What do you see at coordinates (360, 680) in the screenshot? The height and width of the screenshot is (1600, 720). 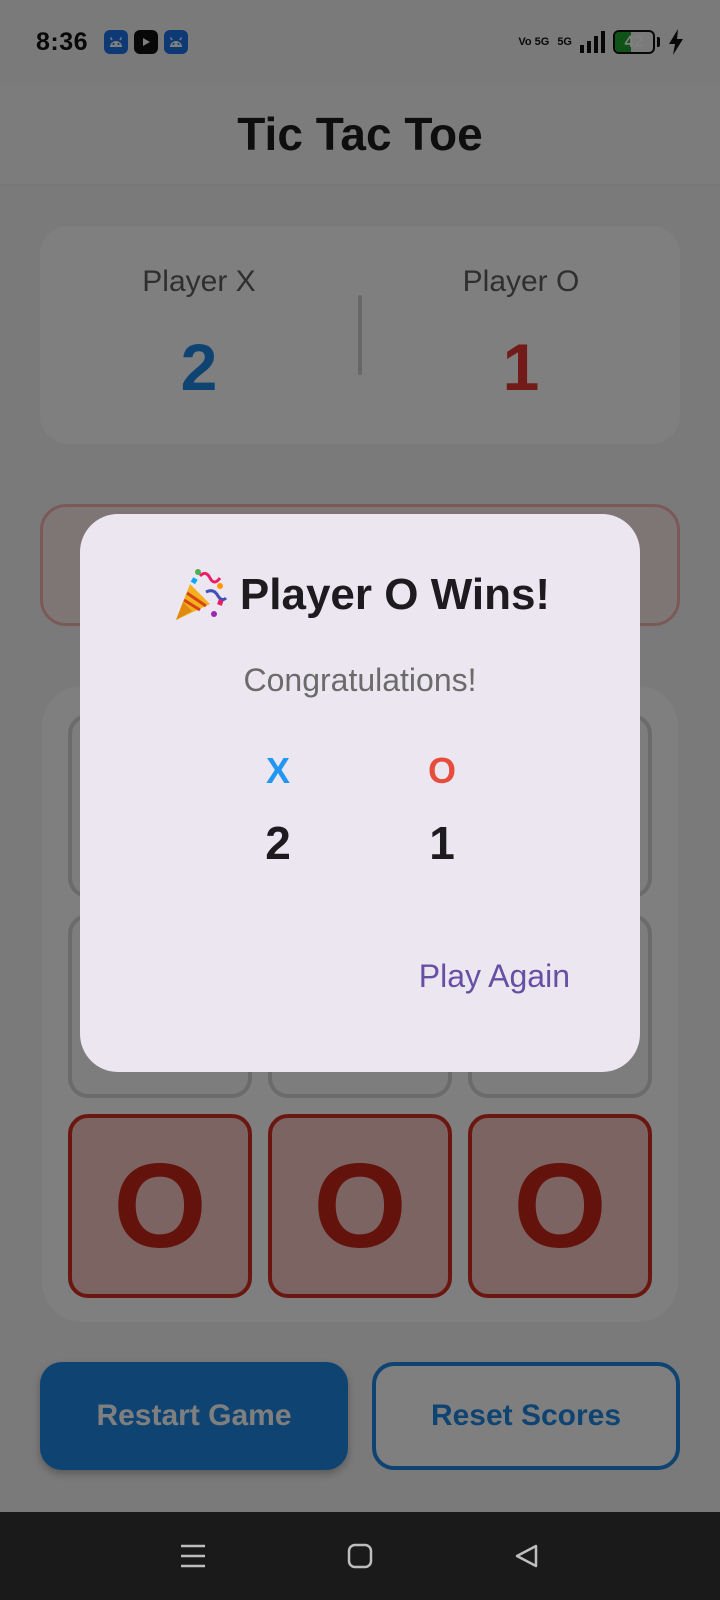 I see `dialog-subtitle: Congratulations!` at bounding box center [360, 680].